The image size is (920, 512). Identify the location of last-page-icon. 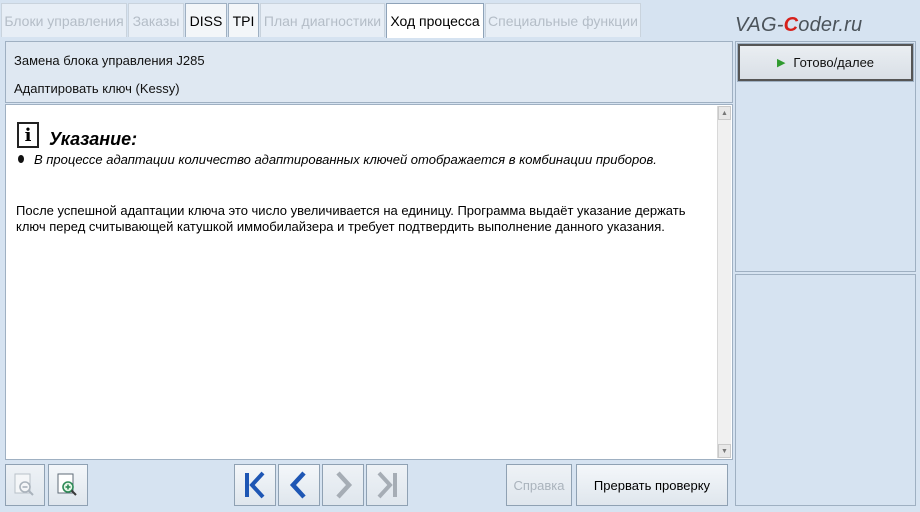
(387, 485).